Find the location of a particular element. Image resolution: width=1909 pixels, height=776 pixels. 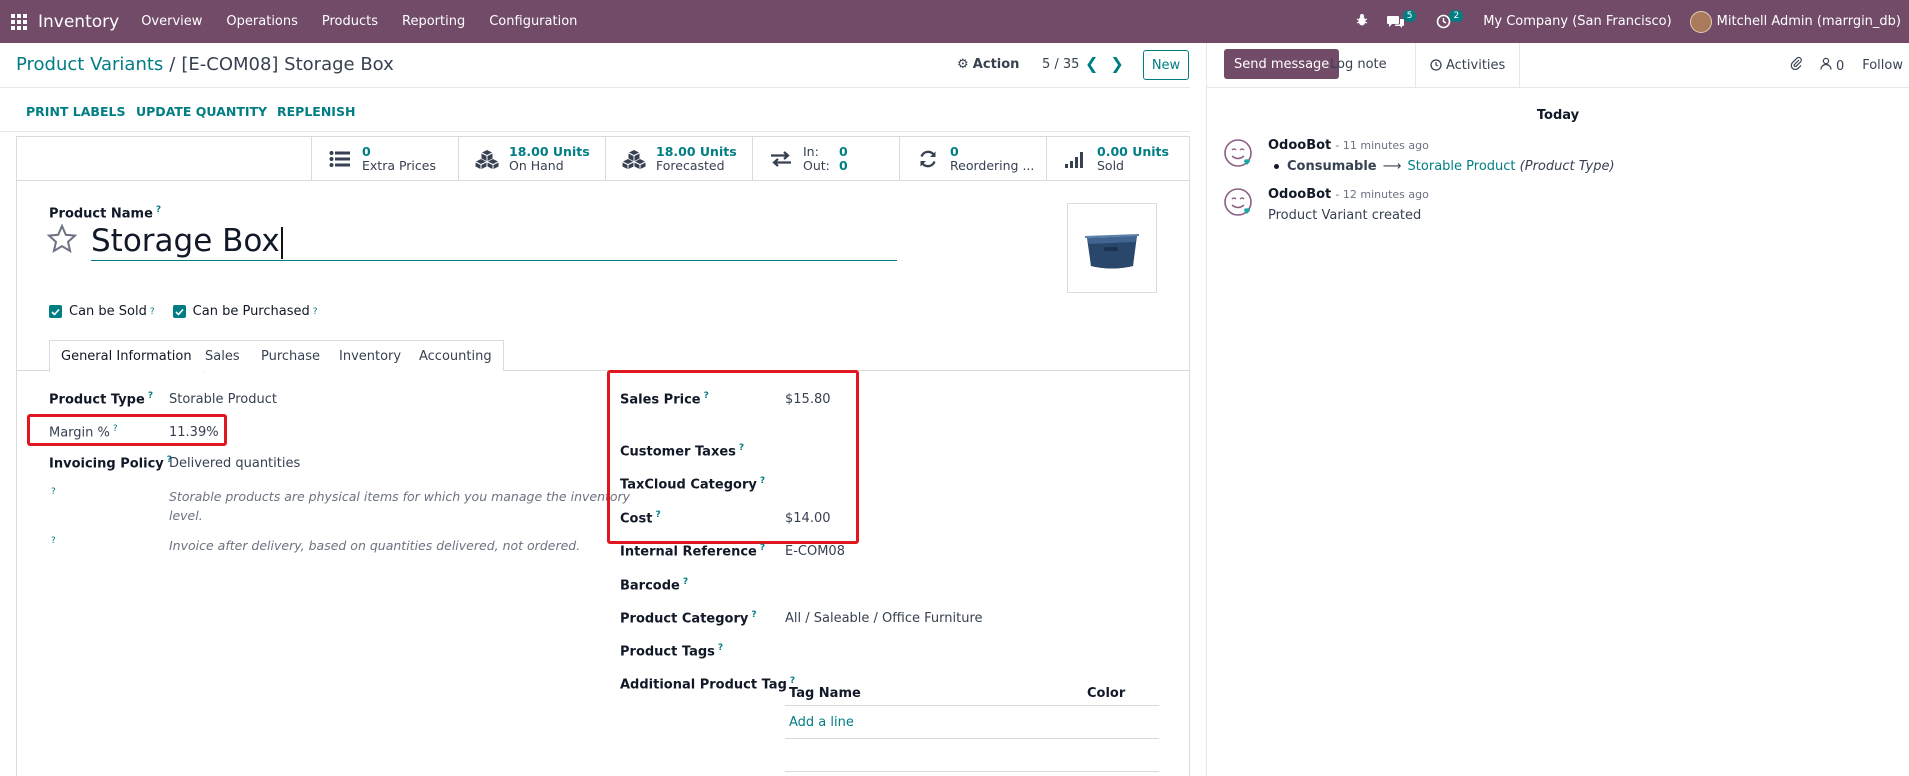

refresh-icon is located at coordinates (928, 159).